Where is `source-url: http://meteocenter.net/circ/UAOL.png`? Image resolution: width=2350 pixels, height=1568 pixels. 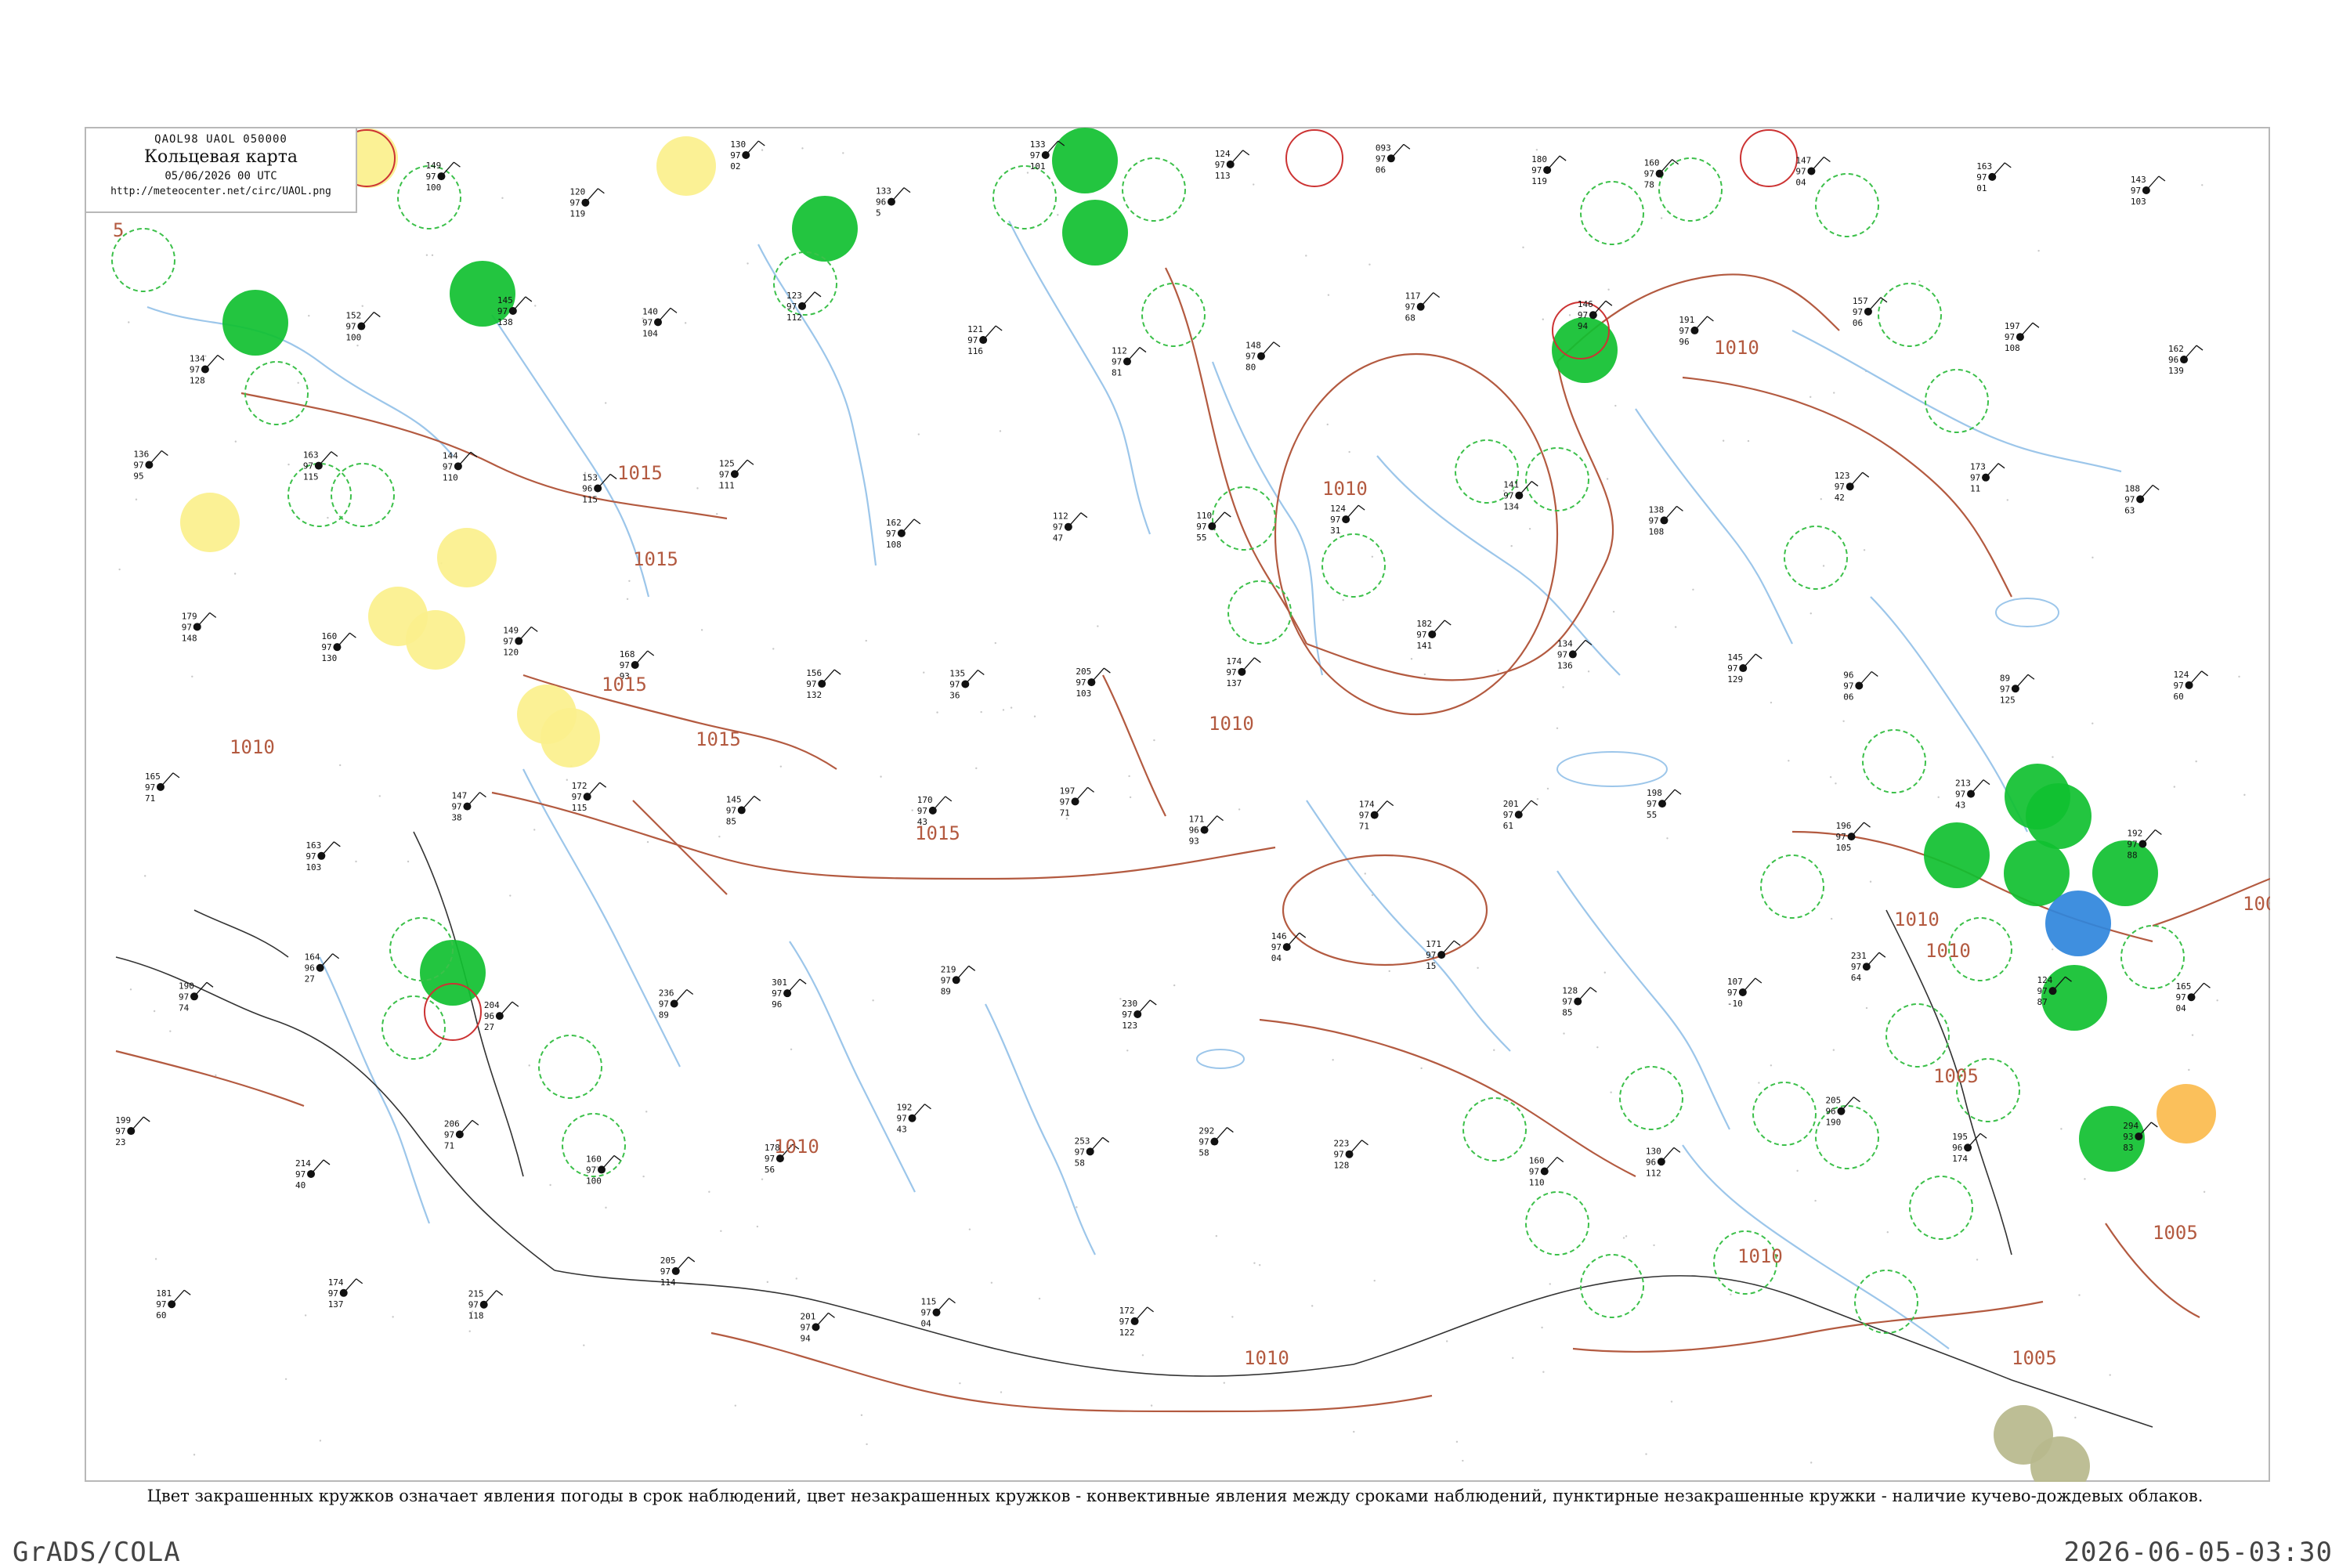
source-url: http://meteocenter.net/circ/UAOL.png is located at coordinates (221, 191).